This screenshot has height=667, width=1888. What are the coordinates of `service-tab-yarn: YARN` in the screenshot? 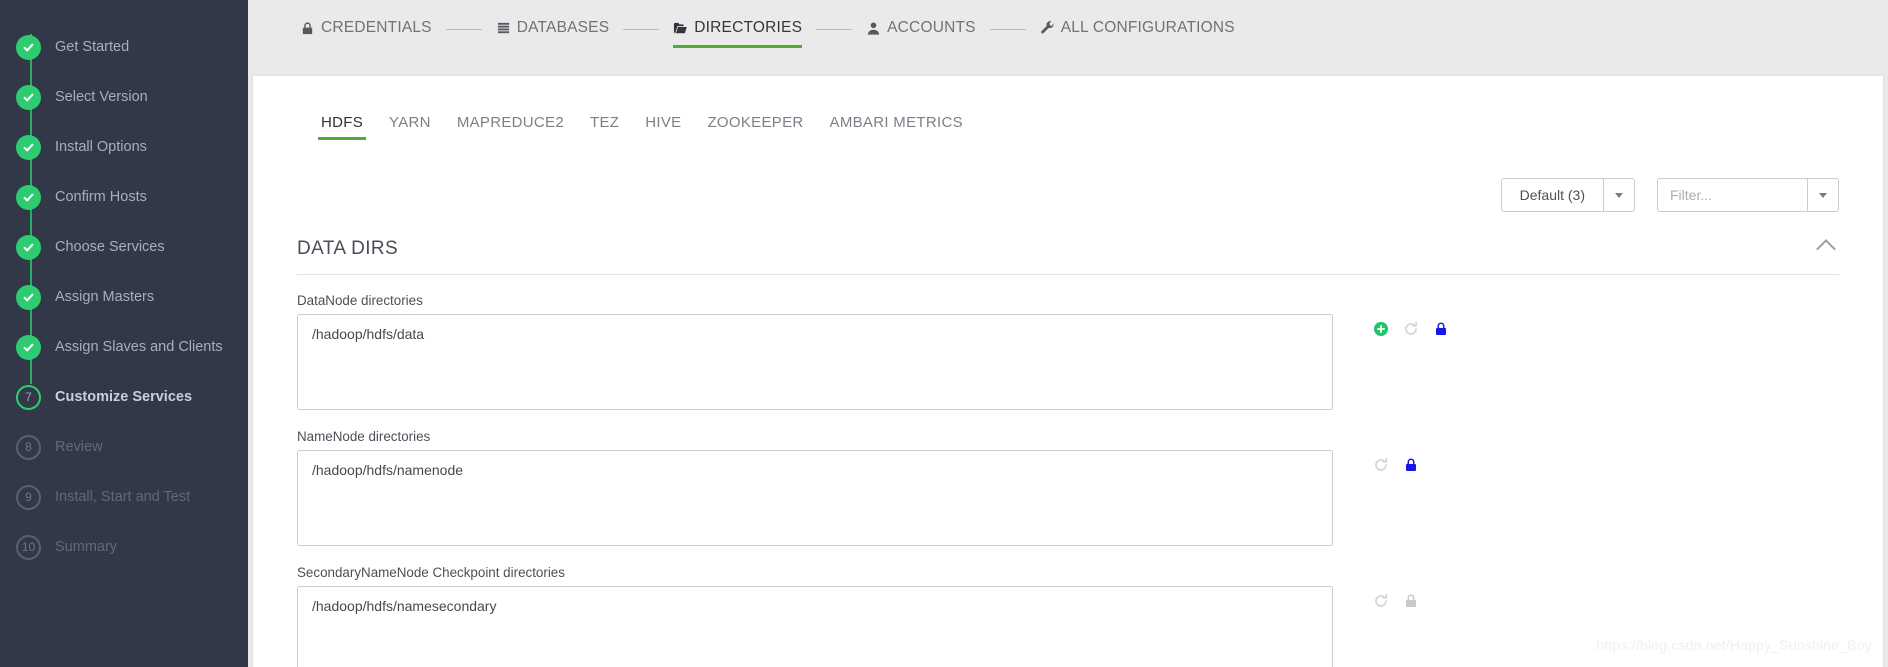 It's located at (410, 127).